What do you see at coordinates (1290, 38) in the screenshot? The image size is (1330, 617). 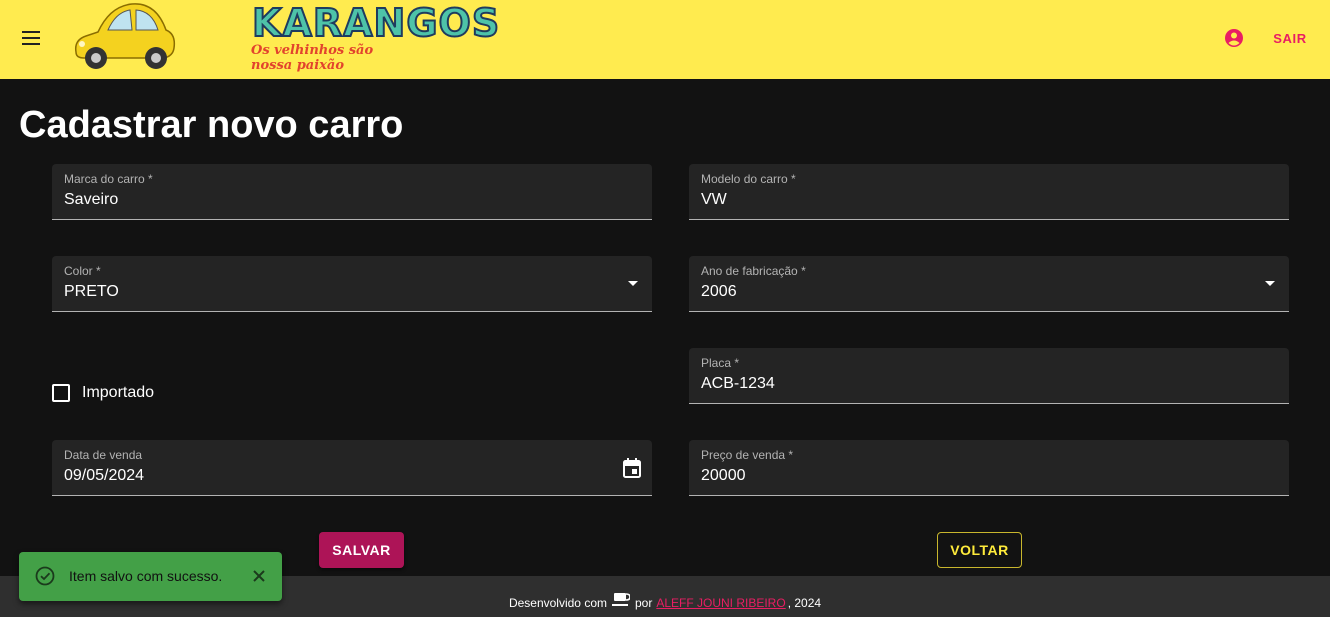 I see `logout-button: SAIR` at bounding box center [1290, 38].